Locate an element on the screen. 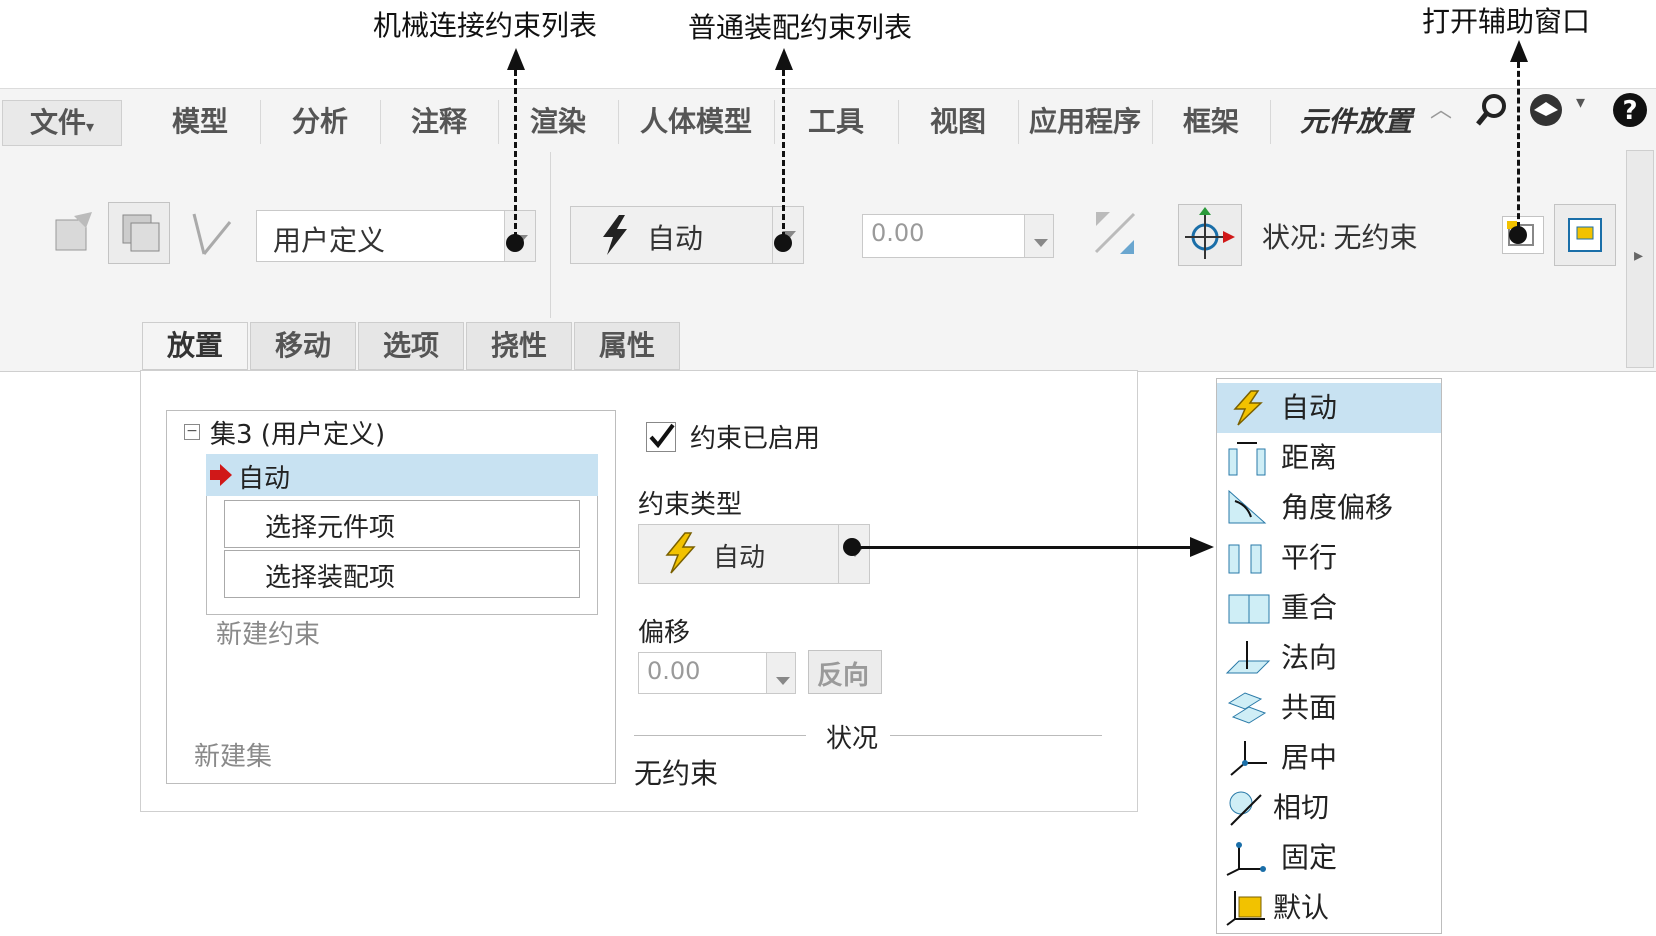 The height and width of the screenshot is (936, 1656). community-icon is located at coordinates (1546, 110).